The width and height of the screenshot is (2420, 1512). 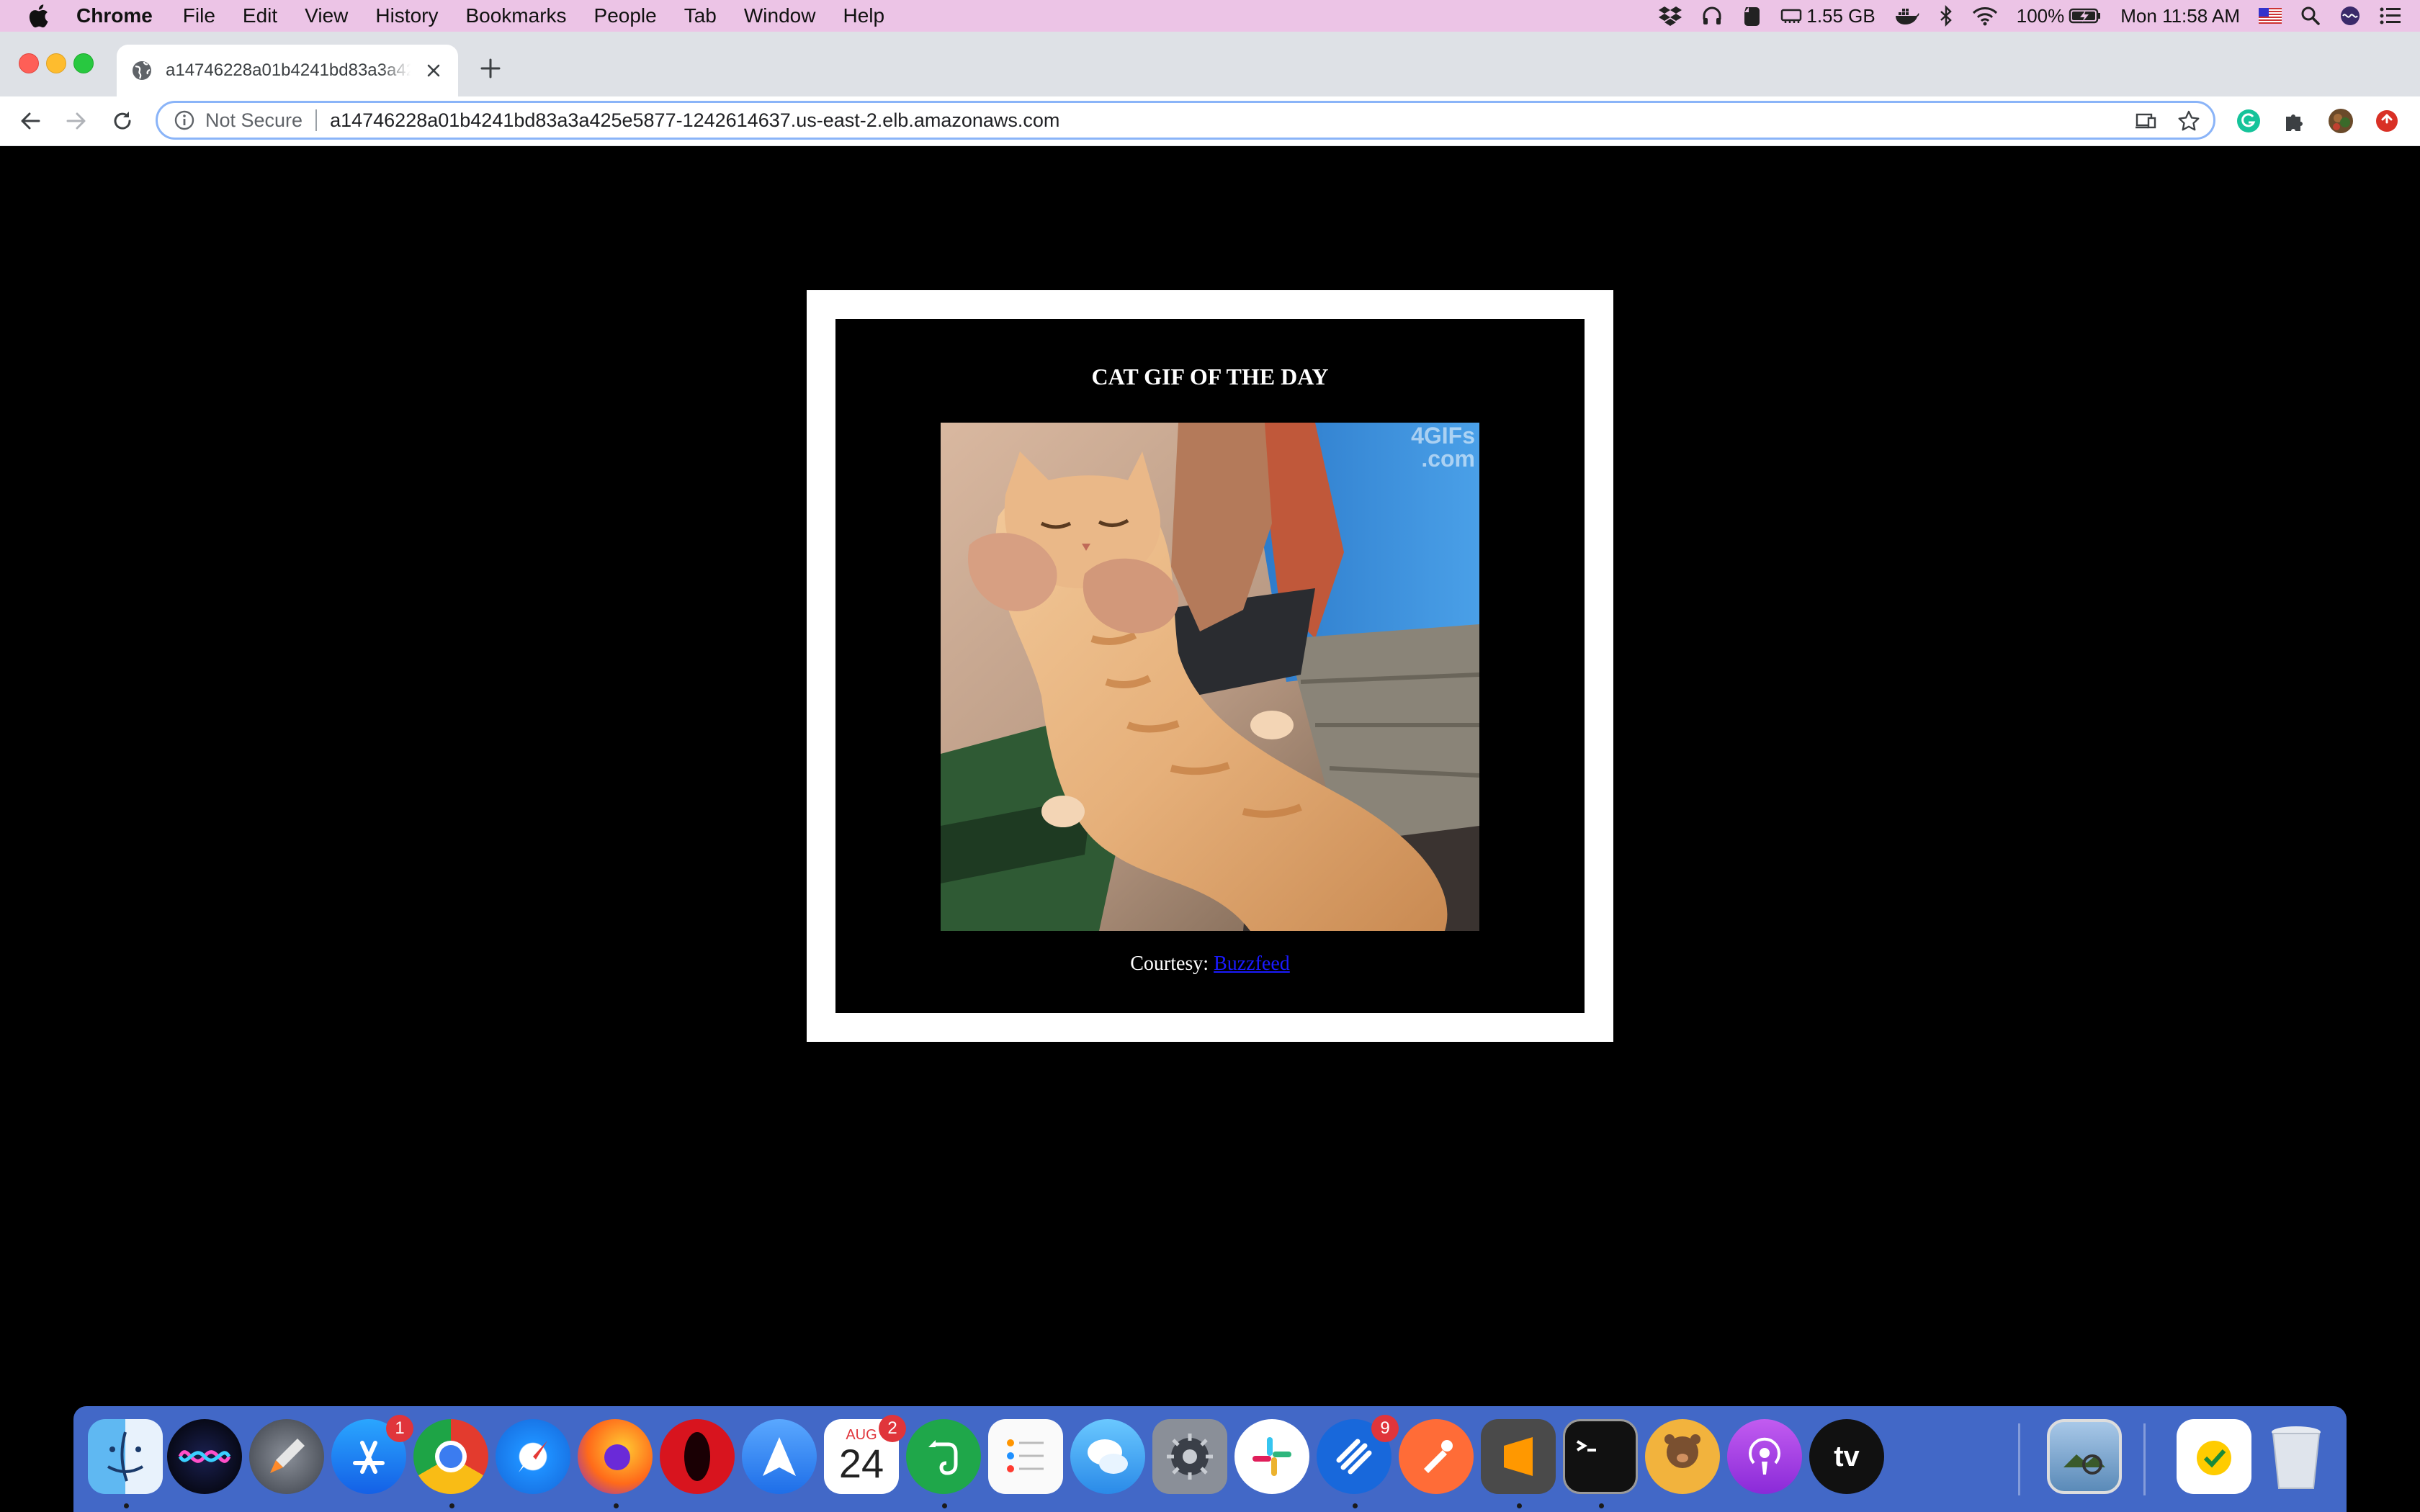 I want to click on battery-label: 100%, so click(x=2040, y=15).